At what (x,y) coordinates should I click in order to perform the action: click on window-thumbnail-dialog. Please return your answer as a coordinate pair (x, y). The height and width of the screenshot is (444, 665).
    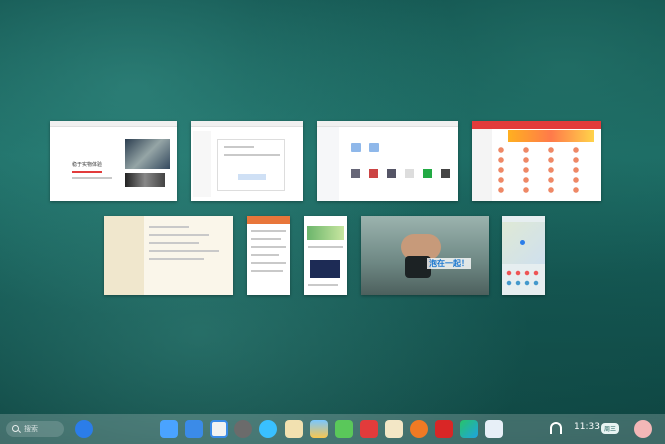
    Looking at the image, I should click on (247, 161).